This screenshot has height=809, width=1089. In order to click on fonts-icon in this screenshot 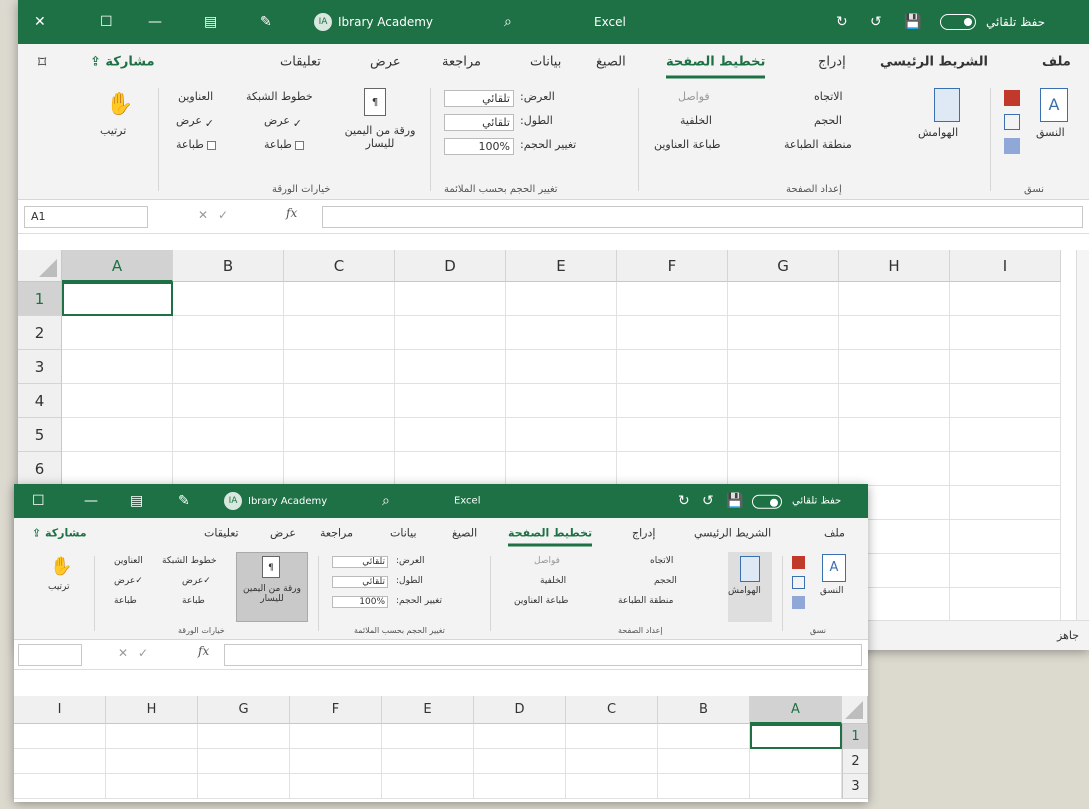, I will do `click(1012, 122)`.